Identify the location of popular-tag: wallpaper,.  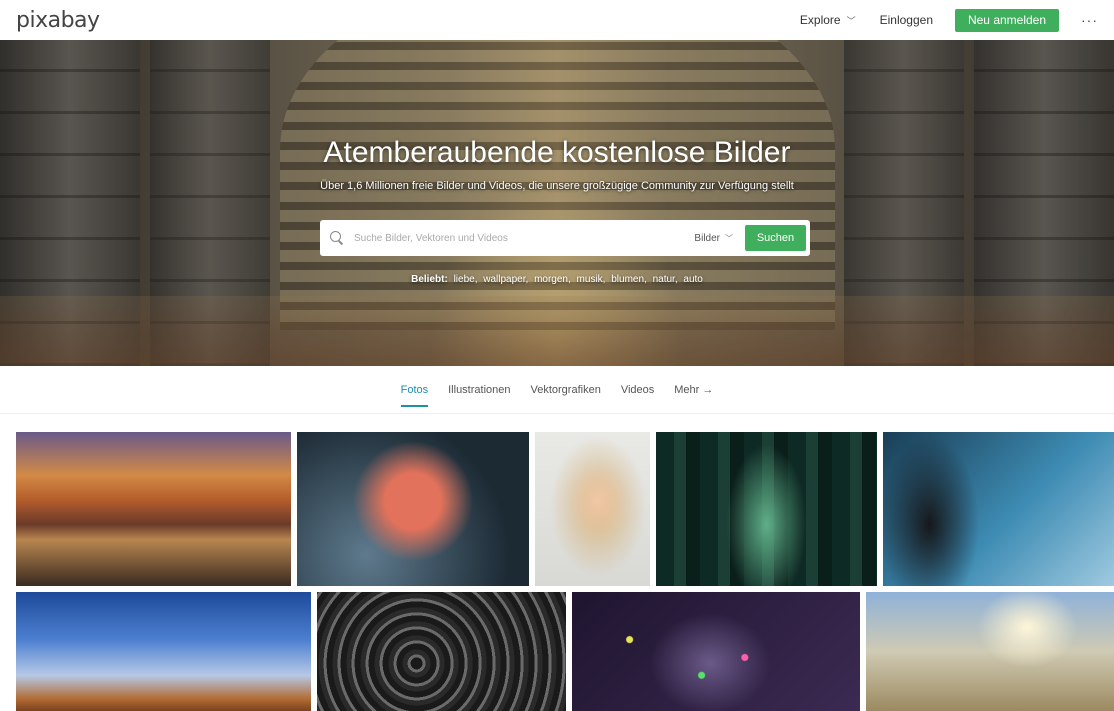
(505, 279).